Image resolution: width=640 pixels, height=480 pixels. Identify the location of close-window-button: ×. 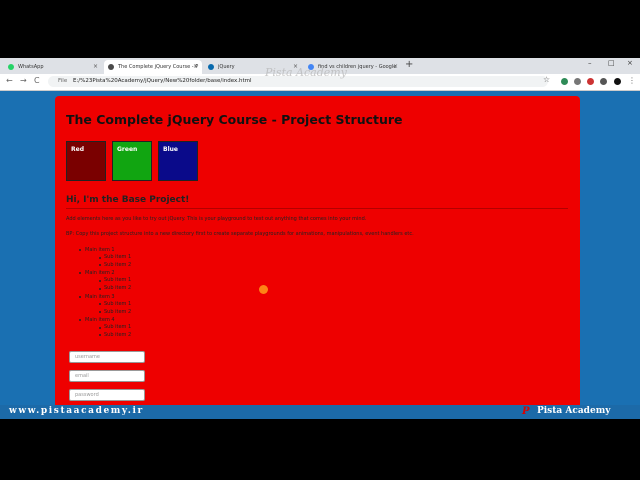
(630, 63).